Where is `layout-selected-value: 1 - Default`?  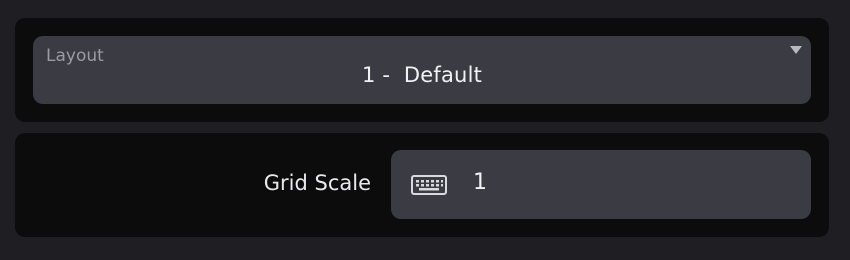
layout-selected-value: 1 - Default is located at coordinates (422, 75).